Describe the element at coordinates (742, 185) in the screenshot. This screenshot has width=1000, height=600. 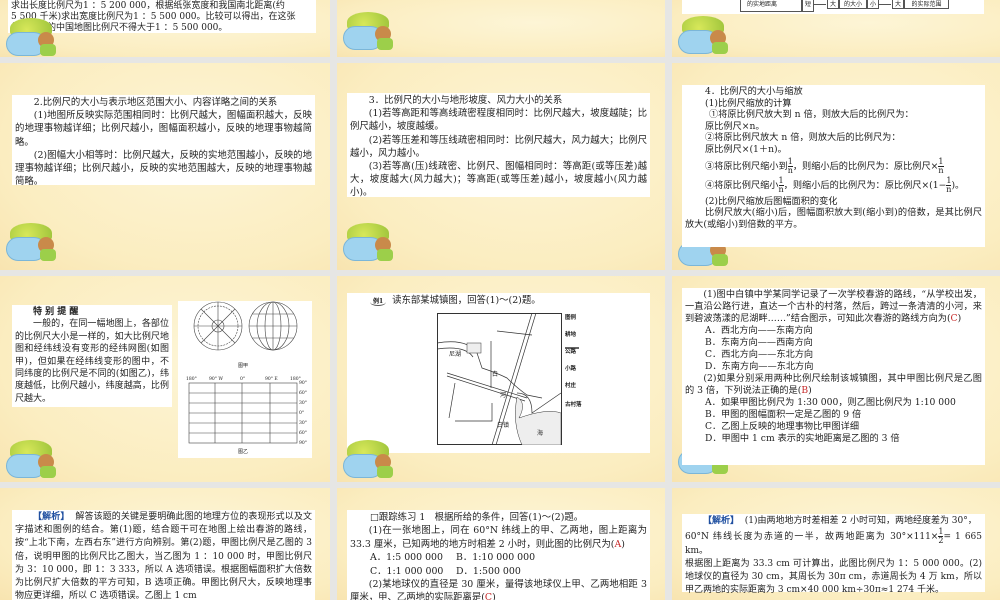
I see `text: ④将原比例尺缩小` at that location.